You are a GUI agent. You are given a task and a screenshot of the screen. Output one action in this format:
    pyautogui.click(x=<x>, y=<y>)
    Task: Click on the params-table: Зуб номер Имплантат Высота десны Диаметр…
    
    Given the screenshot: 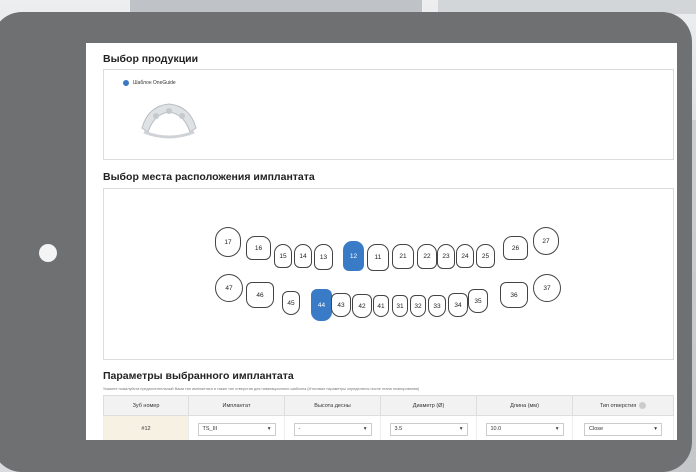 What is the action you would take?
    pyautogui.click(x=388, y=417)
    